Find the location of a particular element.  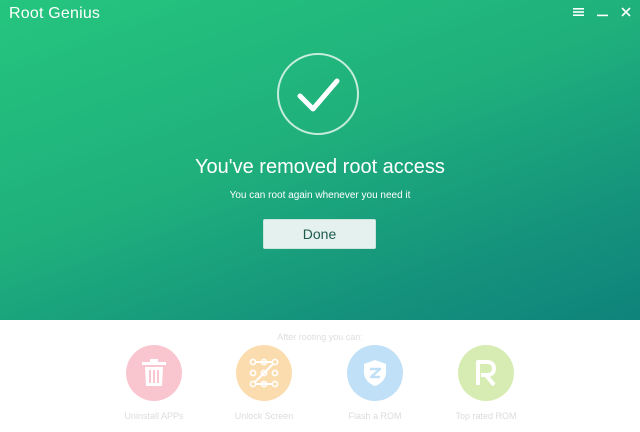

feature-flash-rom: Flash a ROM is located at coordinates (375, 383).